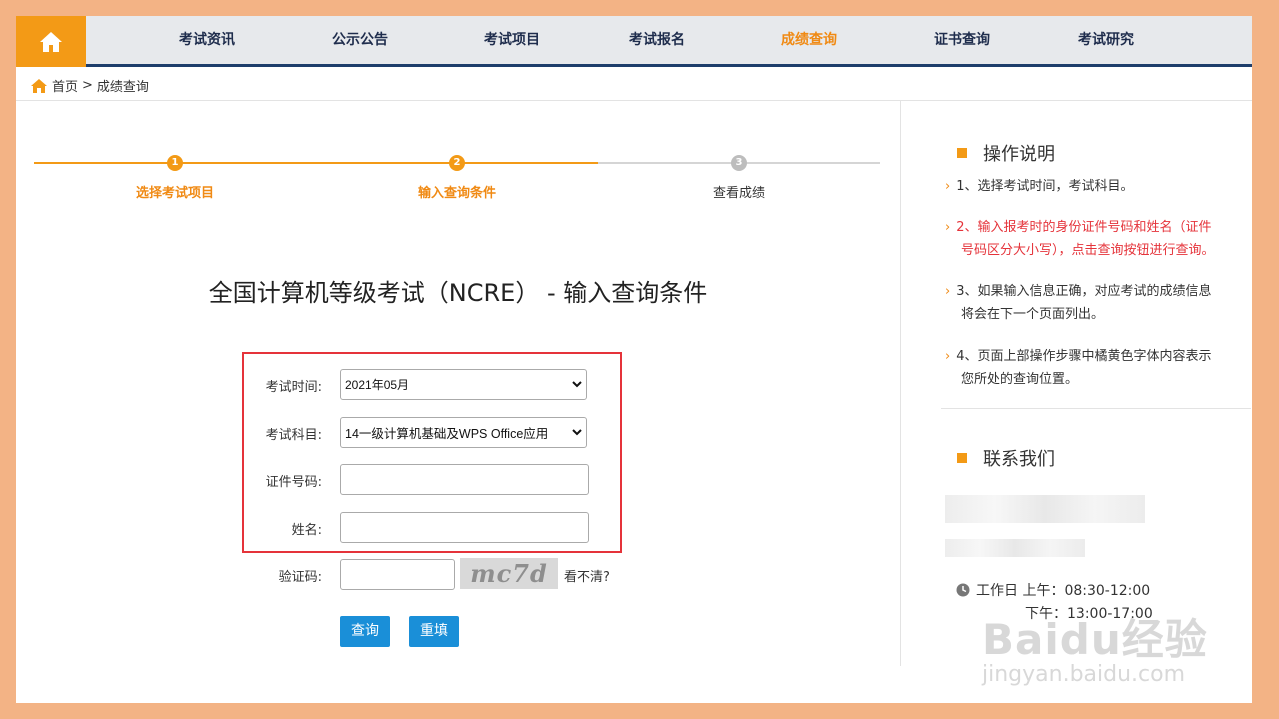  I want to click on breadcrumb: 首页 > 成绩查询, so click(634, 84).